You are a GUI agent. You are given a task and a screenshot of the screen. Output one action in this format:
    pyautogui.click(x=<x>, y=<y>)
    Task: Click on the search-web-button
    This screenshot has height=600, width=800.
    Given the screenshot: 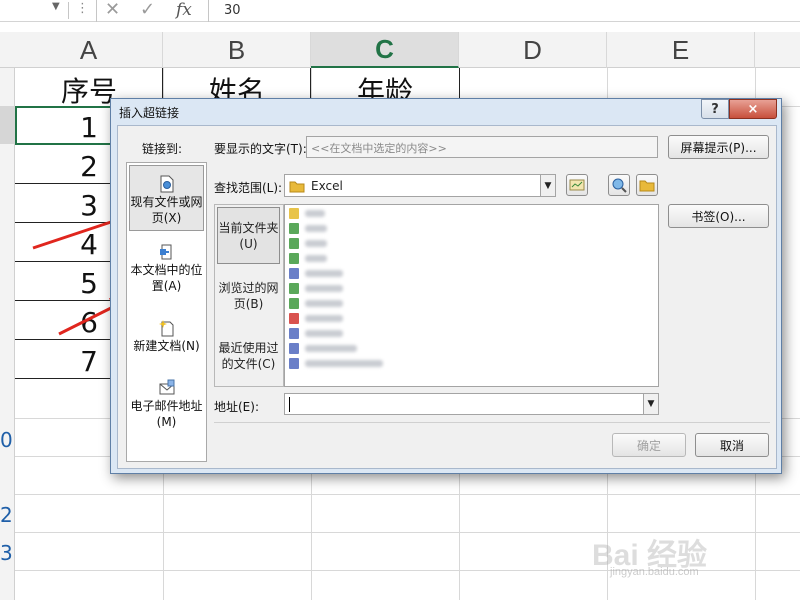 What is the action you would take?
    pyautogui.click(x=619, y=185)
    